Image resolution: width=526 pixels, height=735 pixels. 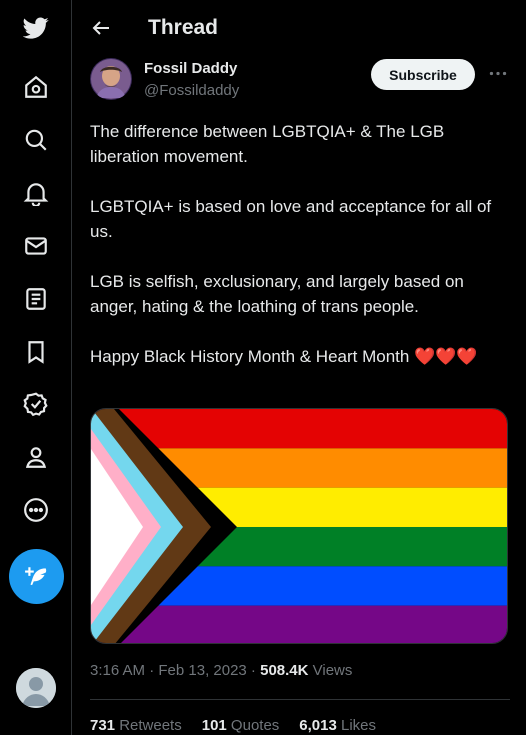 What do you see at coordinates (36, 299) in the screenshot?
I see `lists-icon` at bounding box center [36, 299].